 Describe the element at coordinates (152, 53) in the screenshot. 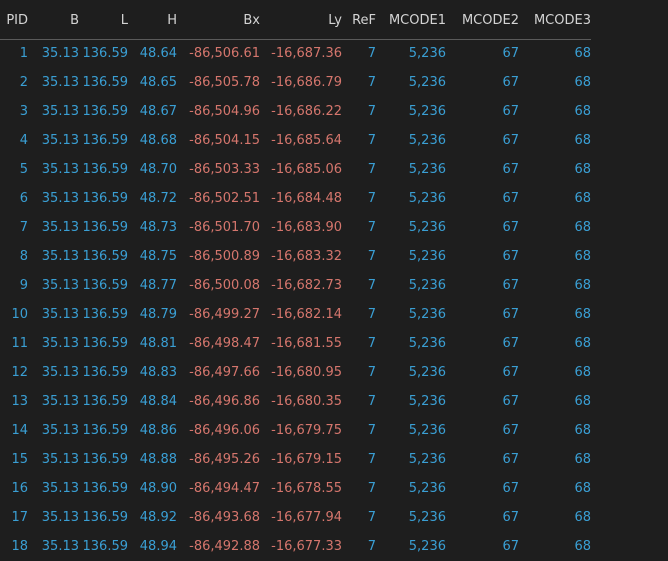

I see `cell-h: 48.64` at that location.